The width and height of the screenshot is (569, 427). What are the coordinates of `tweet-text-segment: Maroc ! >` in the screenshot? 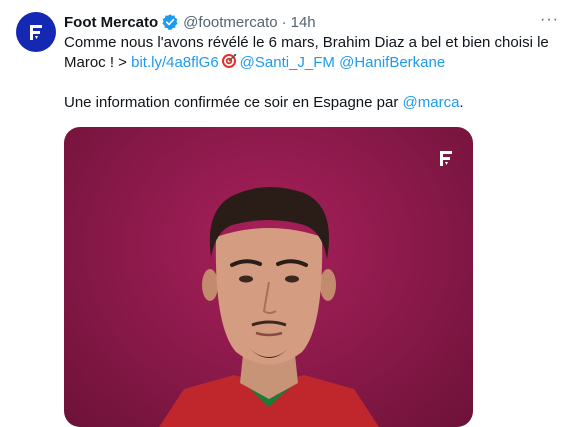 It's located at (98, 62).